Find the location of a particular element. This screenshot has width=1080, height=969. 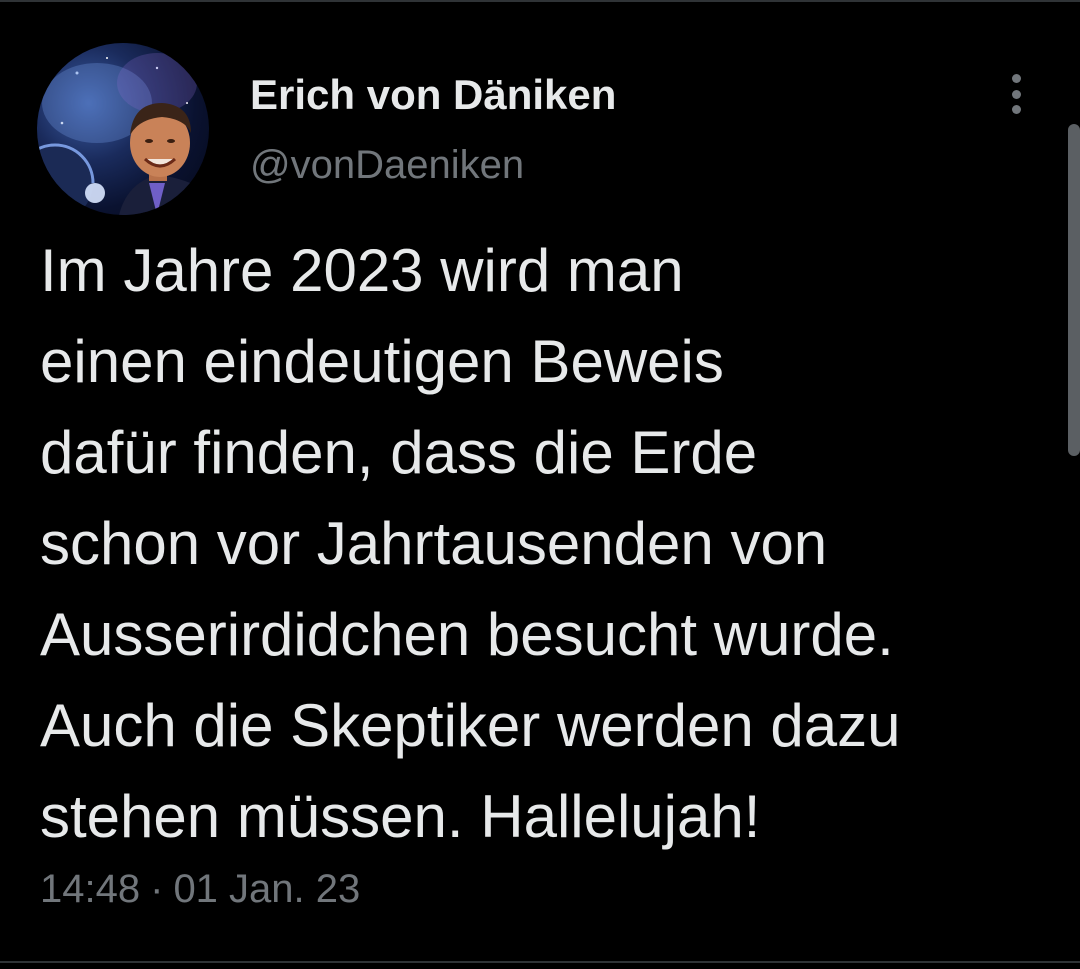

top-divider is located at coordinates (540, 1).